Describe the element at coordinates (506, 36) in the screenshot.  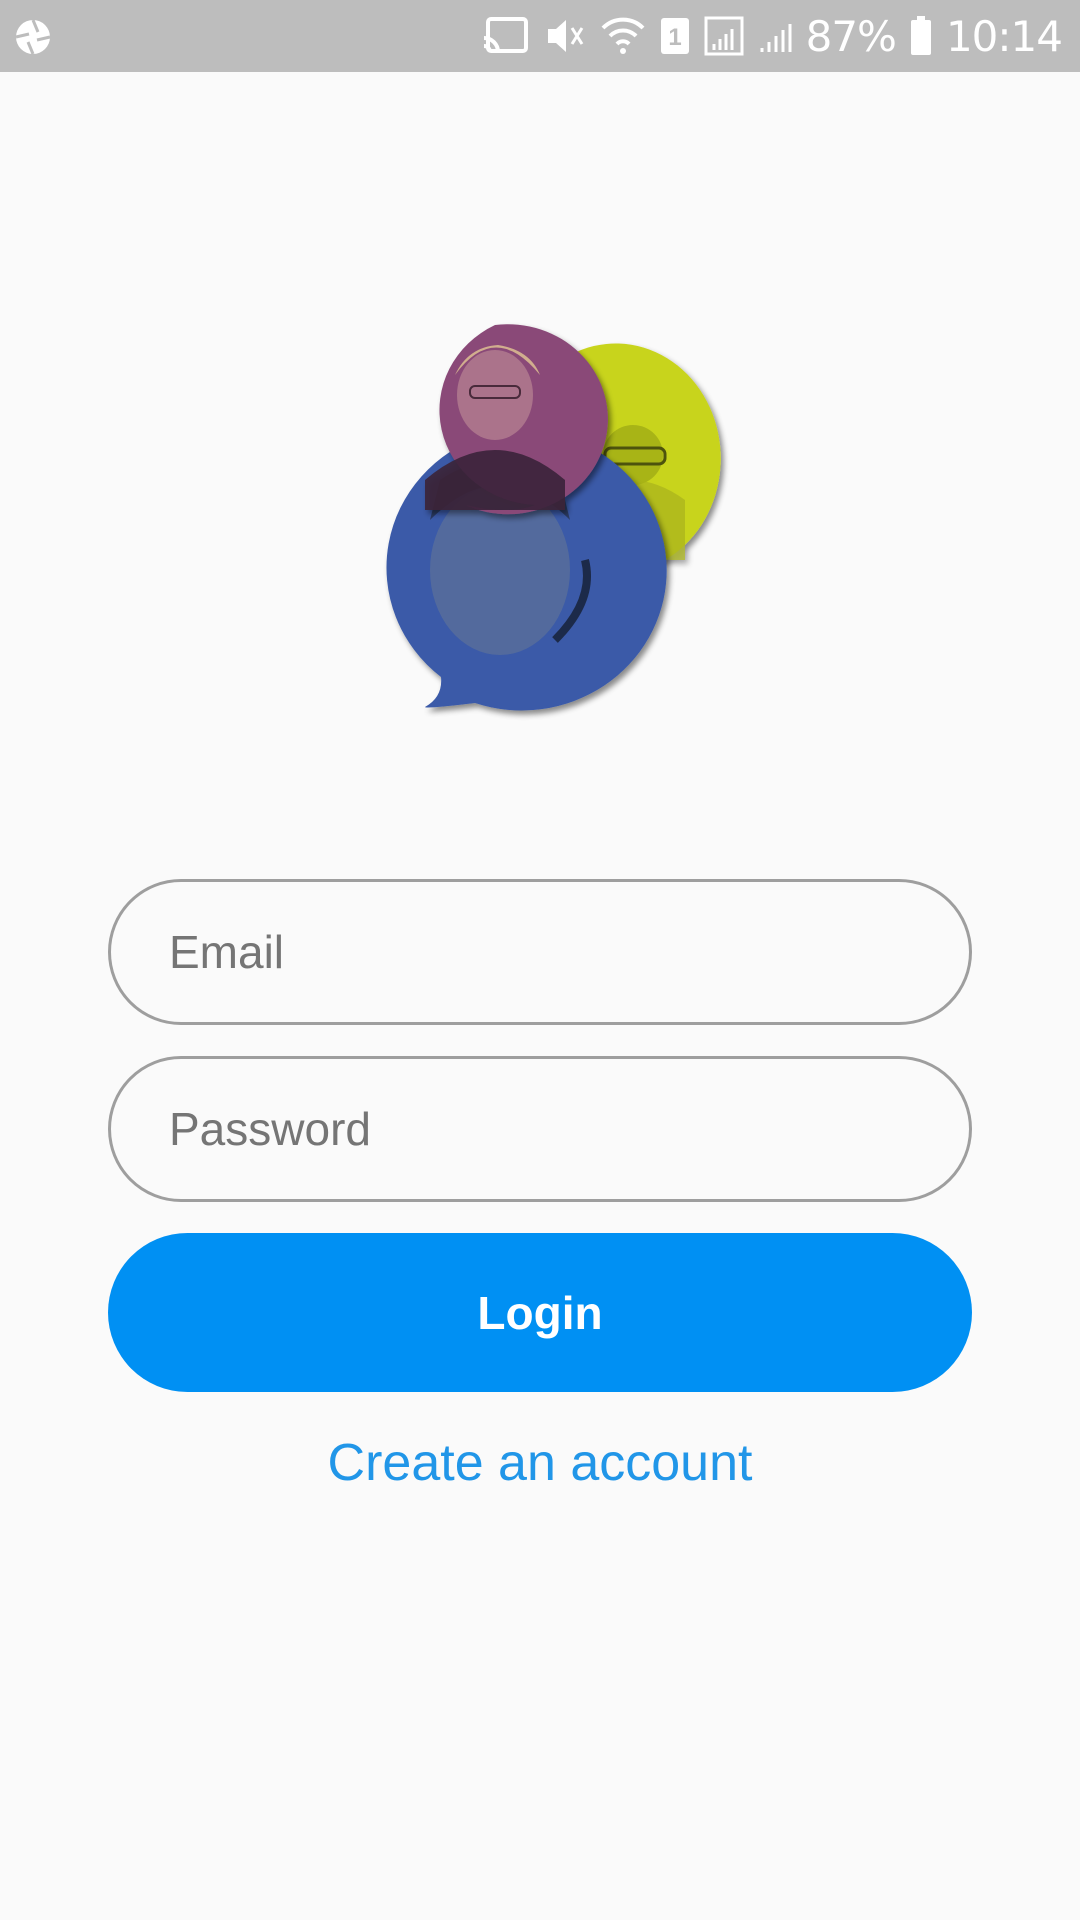
I see `cast-icon` at that location.